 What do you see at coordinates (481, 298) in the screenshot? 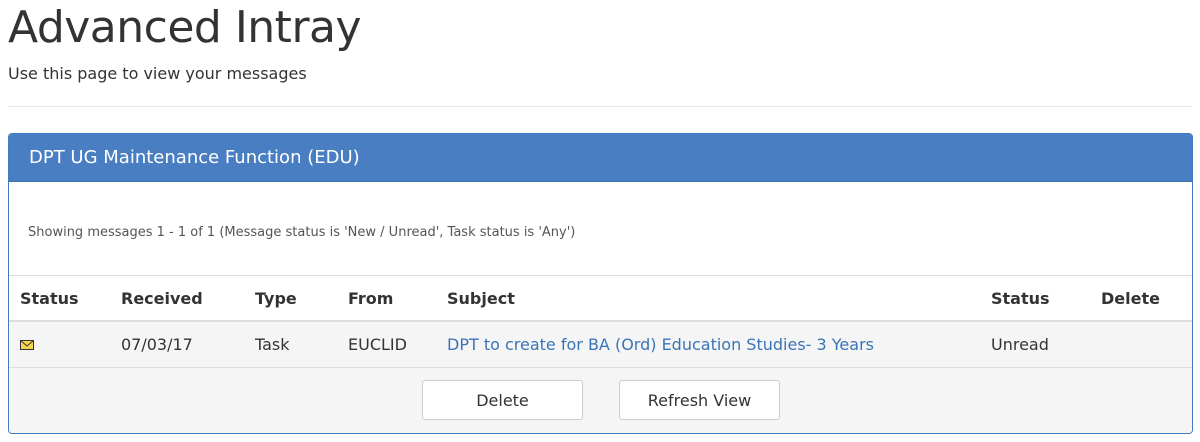
I see `column-header-subject: Subject` at bounding box center [481, 298].